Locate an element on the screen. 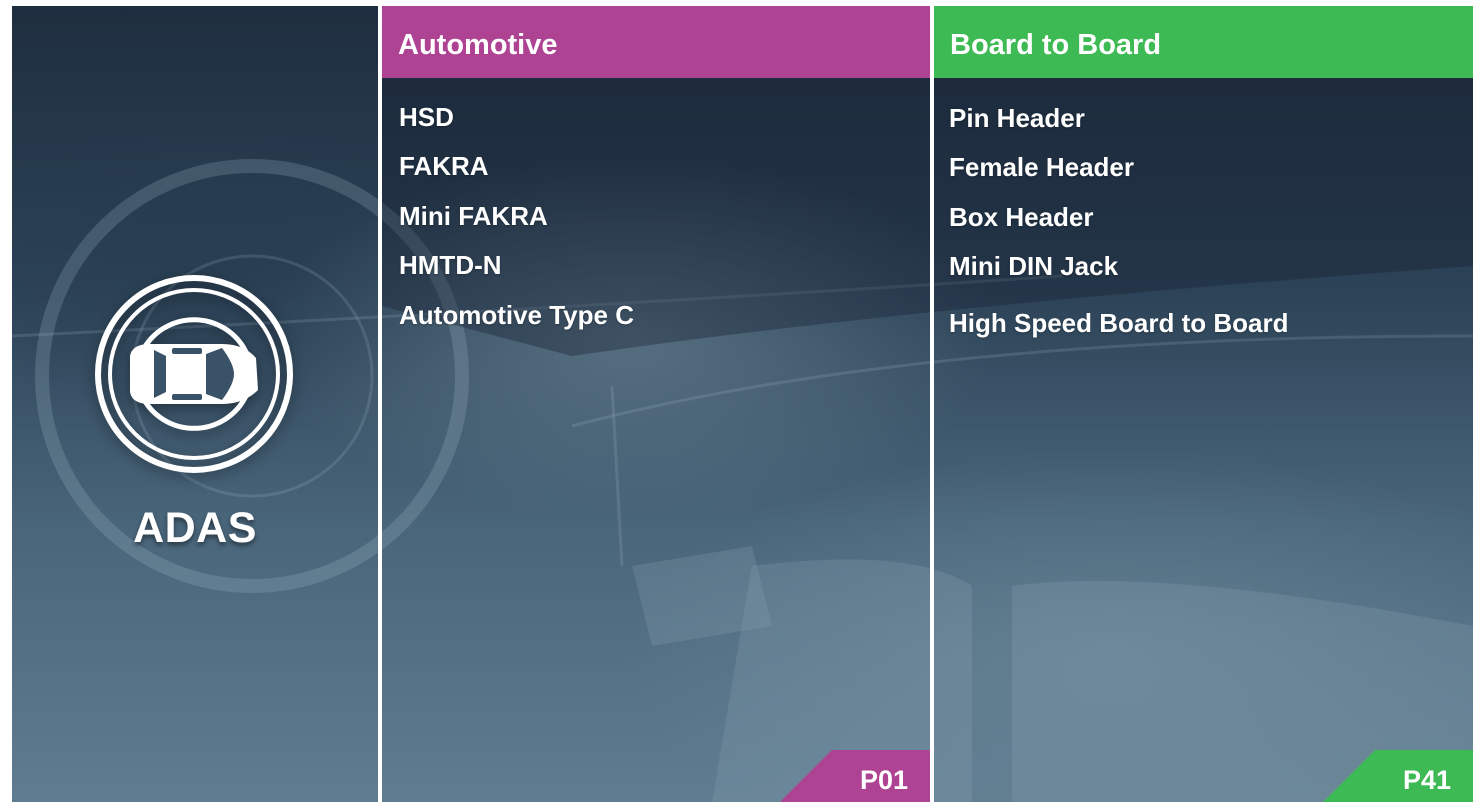 The height and width of the screenshot is (802, 1473). board-to-board-page-tag: P41 is located at coordinates (1398, 776).